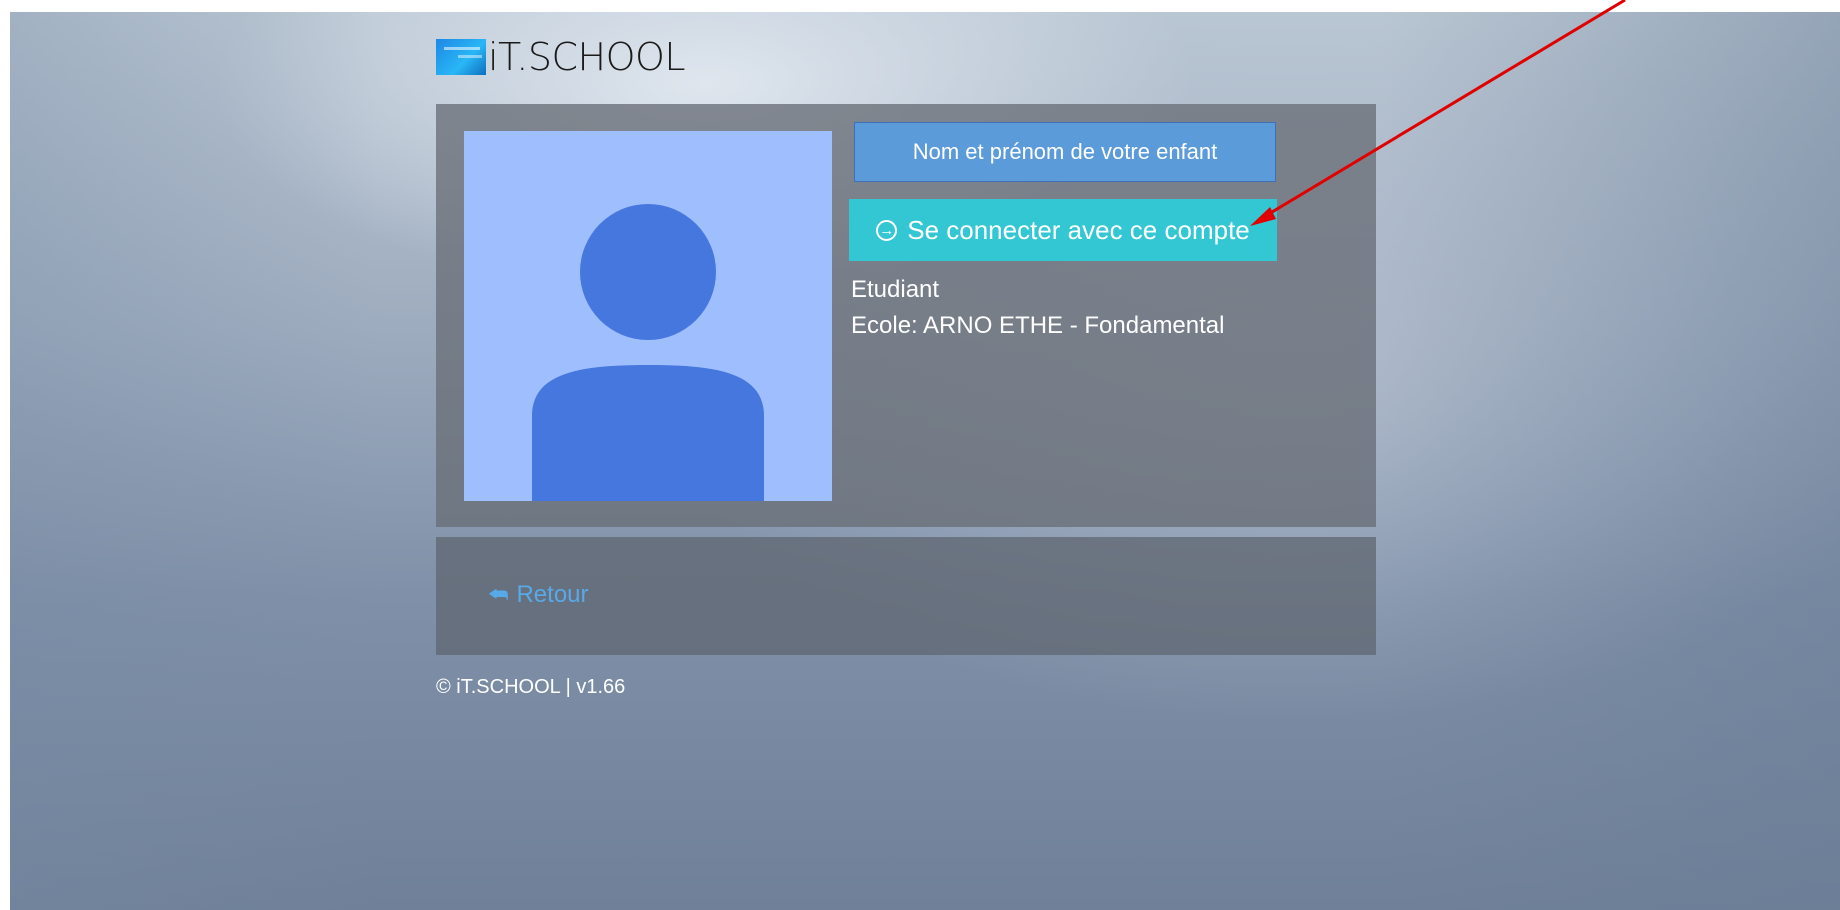 This screenshot has width=1840, height=910. I want to click on footer-copyright: © iT.SCHOOL | v1.66, so click(531, 687).